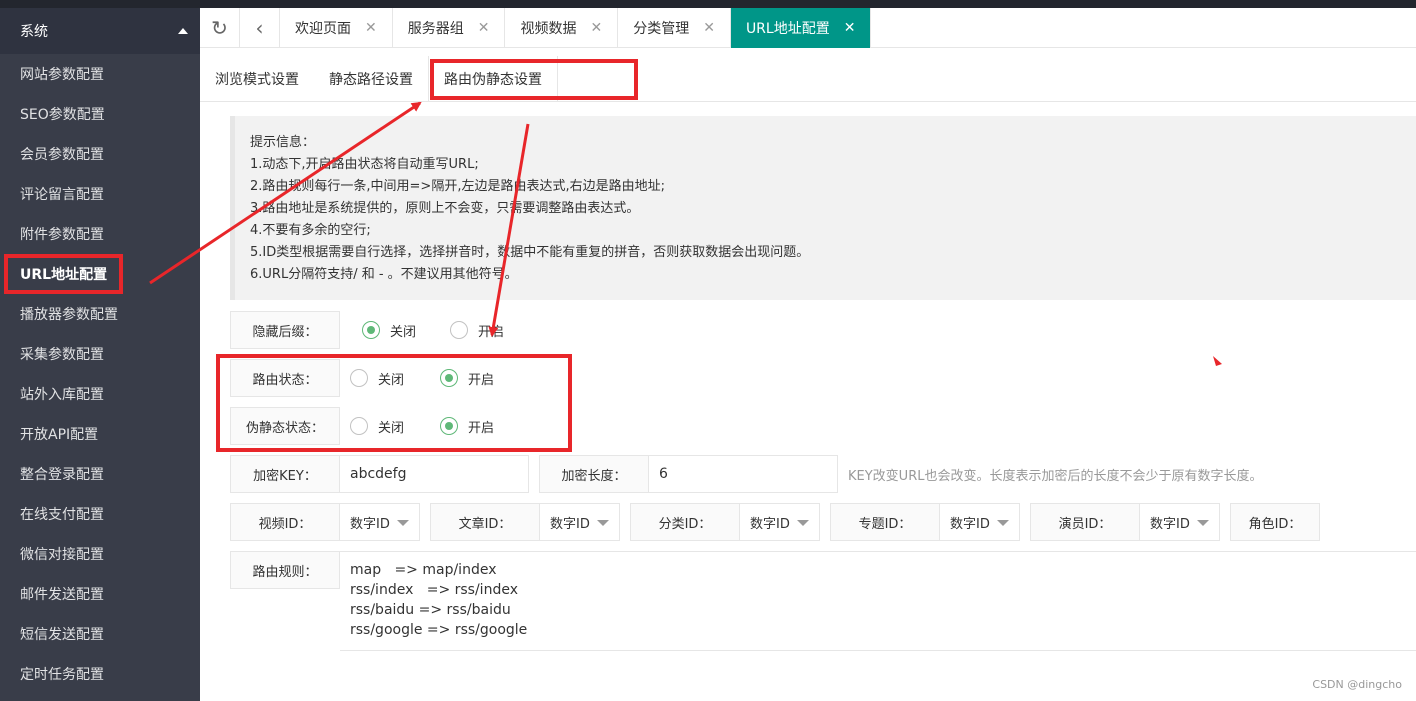  I want to click on role-id-label: 角色ID：, so click(1275, 522).